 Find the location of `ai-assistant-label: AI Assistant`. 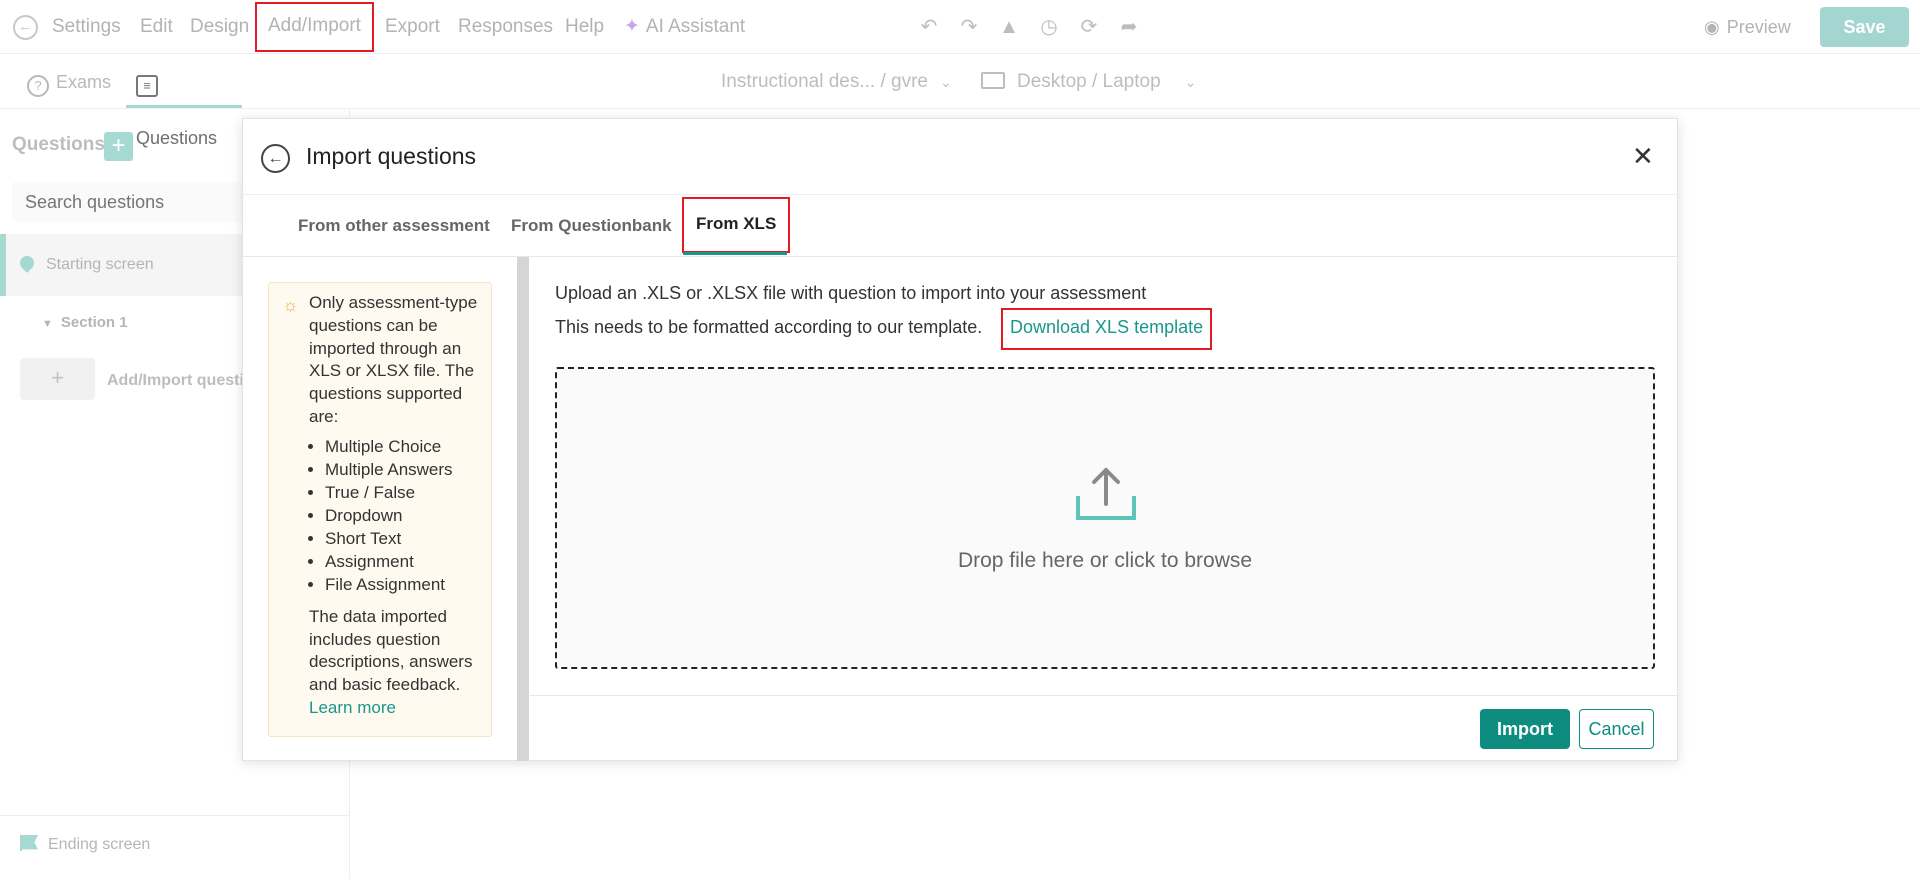

ai-assistant-label: AI Assistant is located at coordinates (695, 26).